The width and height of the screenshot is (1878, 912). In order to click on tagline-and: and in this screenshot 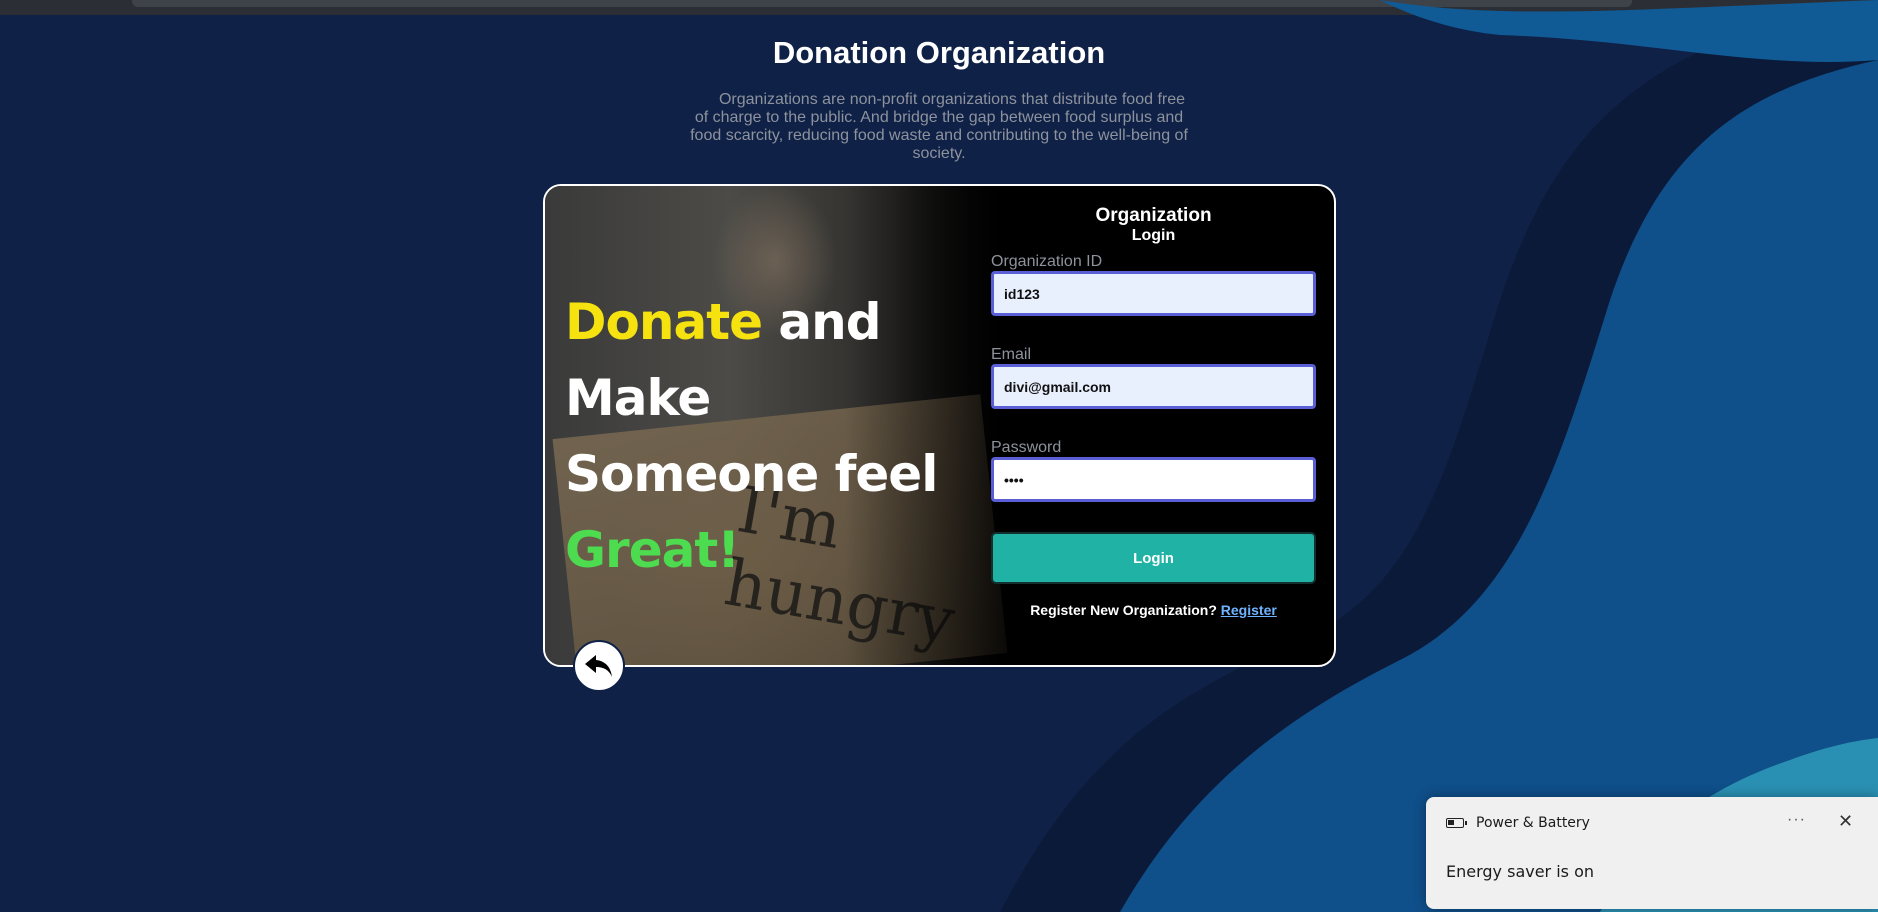, I will do `click(821, 322)`.